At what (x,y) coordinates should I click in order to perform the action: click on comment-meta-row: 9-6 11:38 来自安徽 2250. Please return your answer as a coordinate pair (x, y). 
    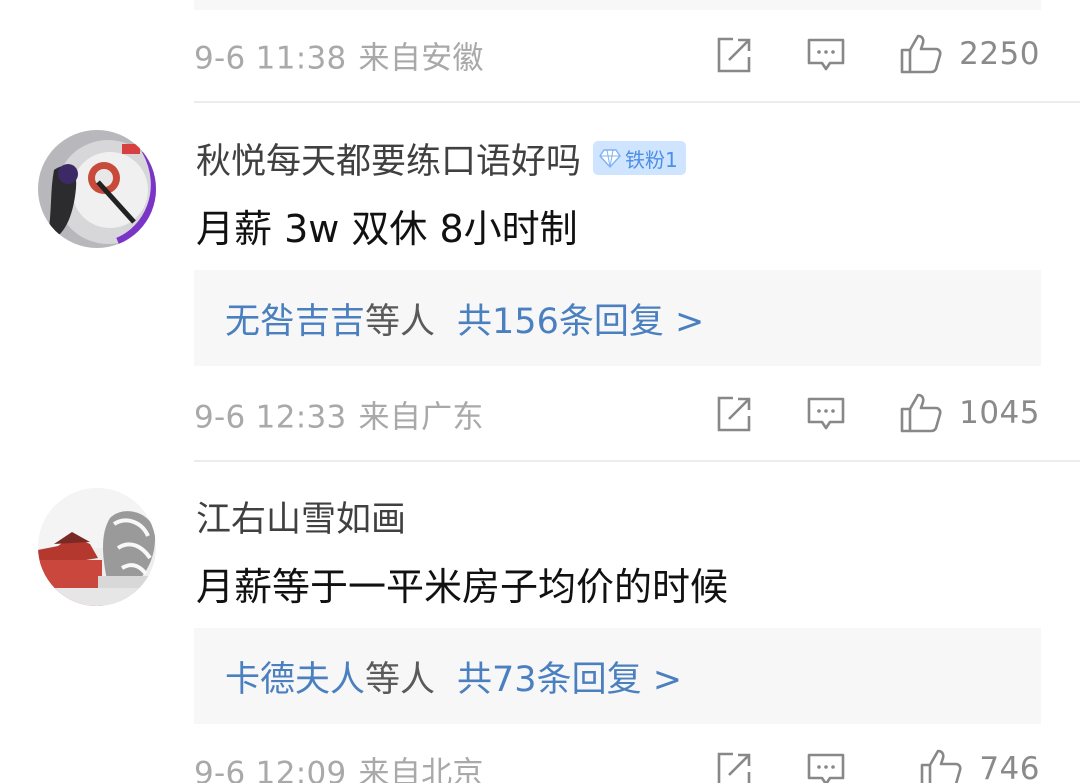
    Looking at the image, I should click on (617, 55).